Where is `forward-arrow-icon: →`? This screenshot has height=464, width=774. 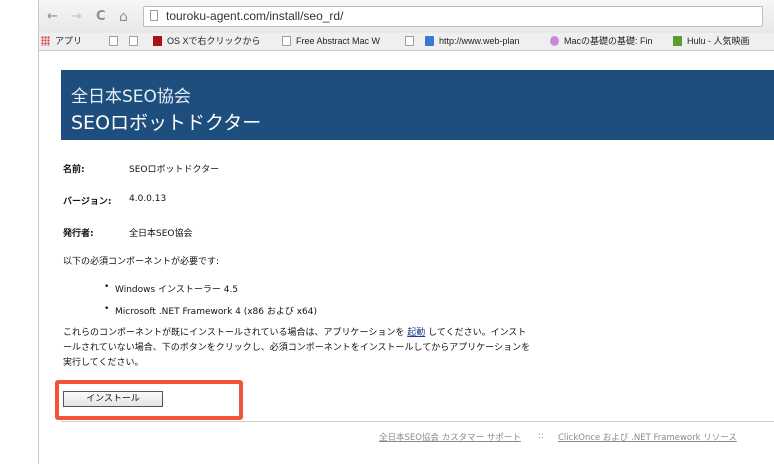
forward-arrow-icon: → is located at coordinates (76, 17).